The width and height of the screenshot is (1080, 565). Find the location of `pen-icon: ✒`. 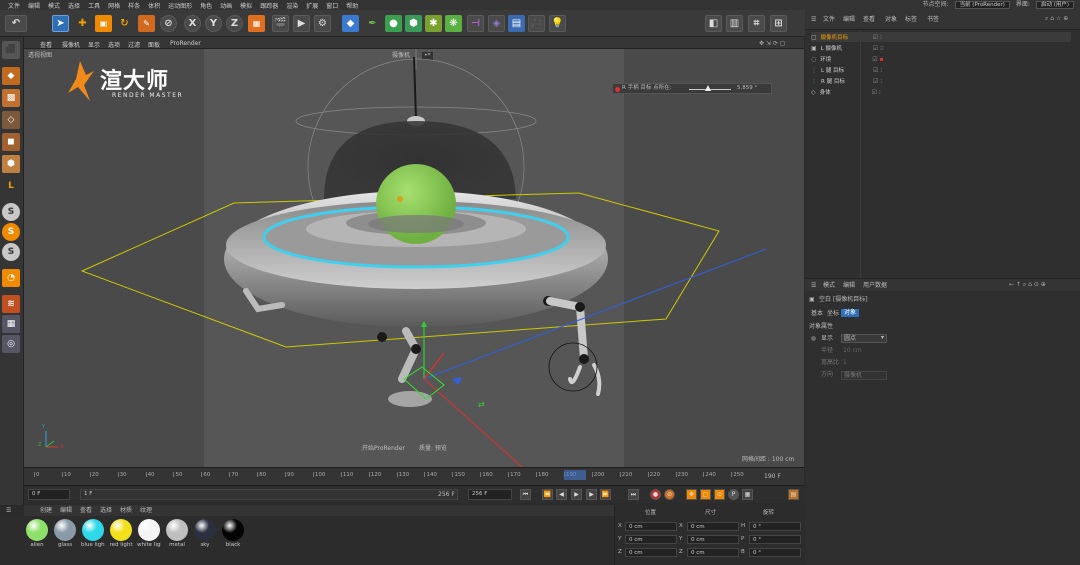

pen-icon: ✒ is located at coordinates (372, 23).